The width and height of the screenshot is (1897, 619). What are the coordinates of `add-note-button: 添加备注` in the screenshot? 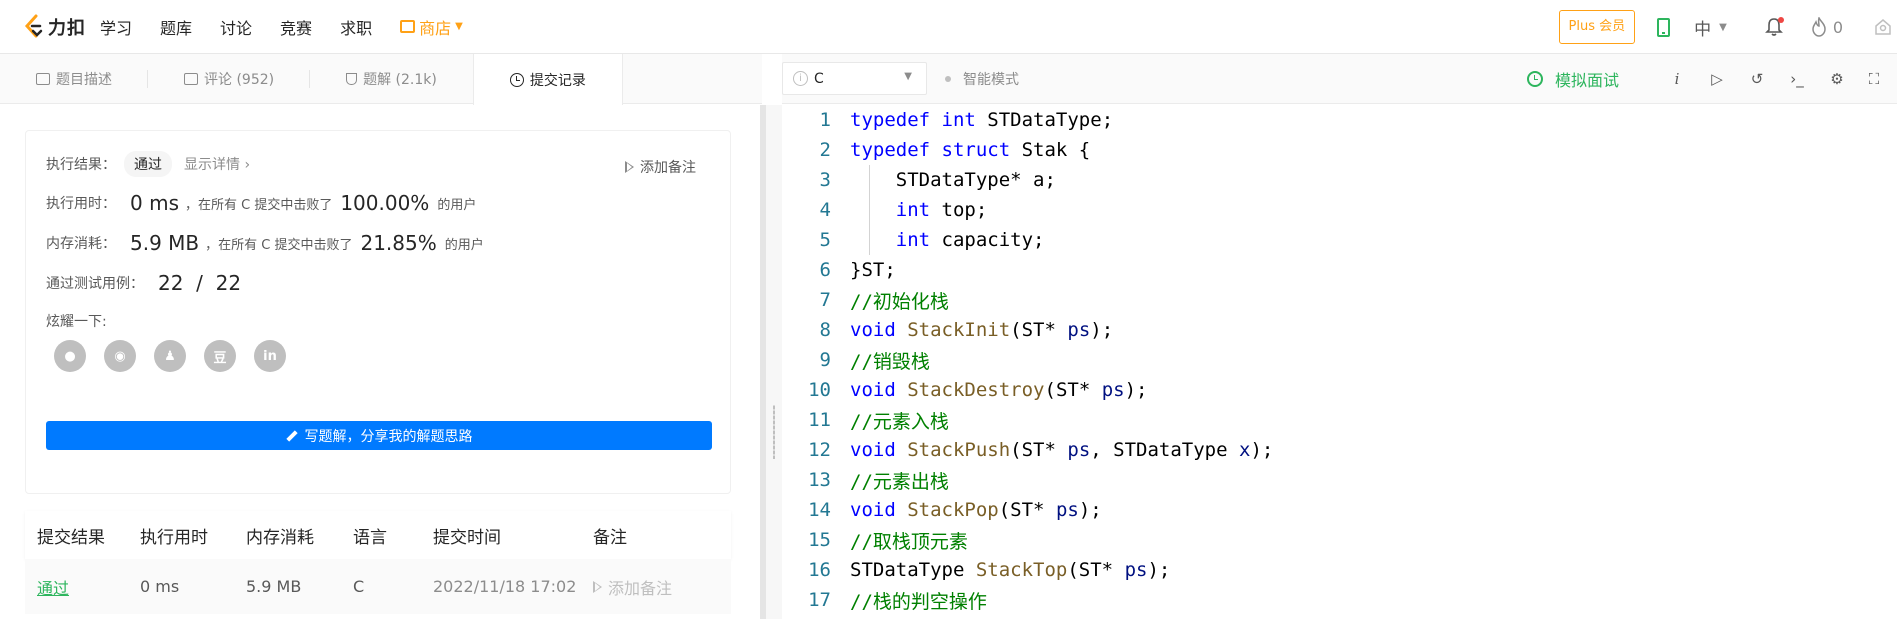 It's located at (660, 167).